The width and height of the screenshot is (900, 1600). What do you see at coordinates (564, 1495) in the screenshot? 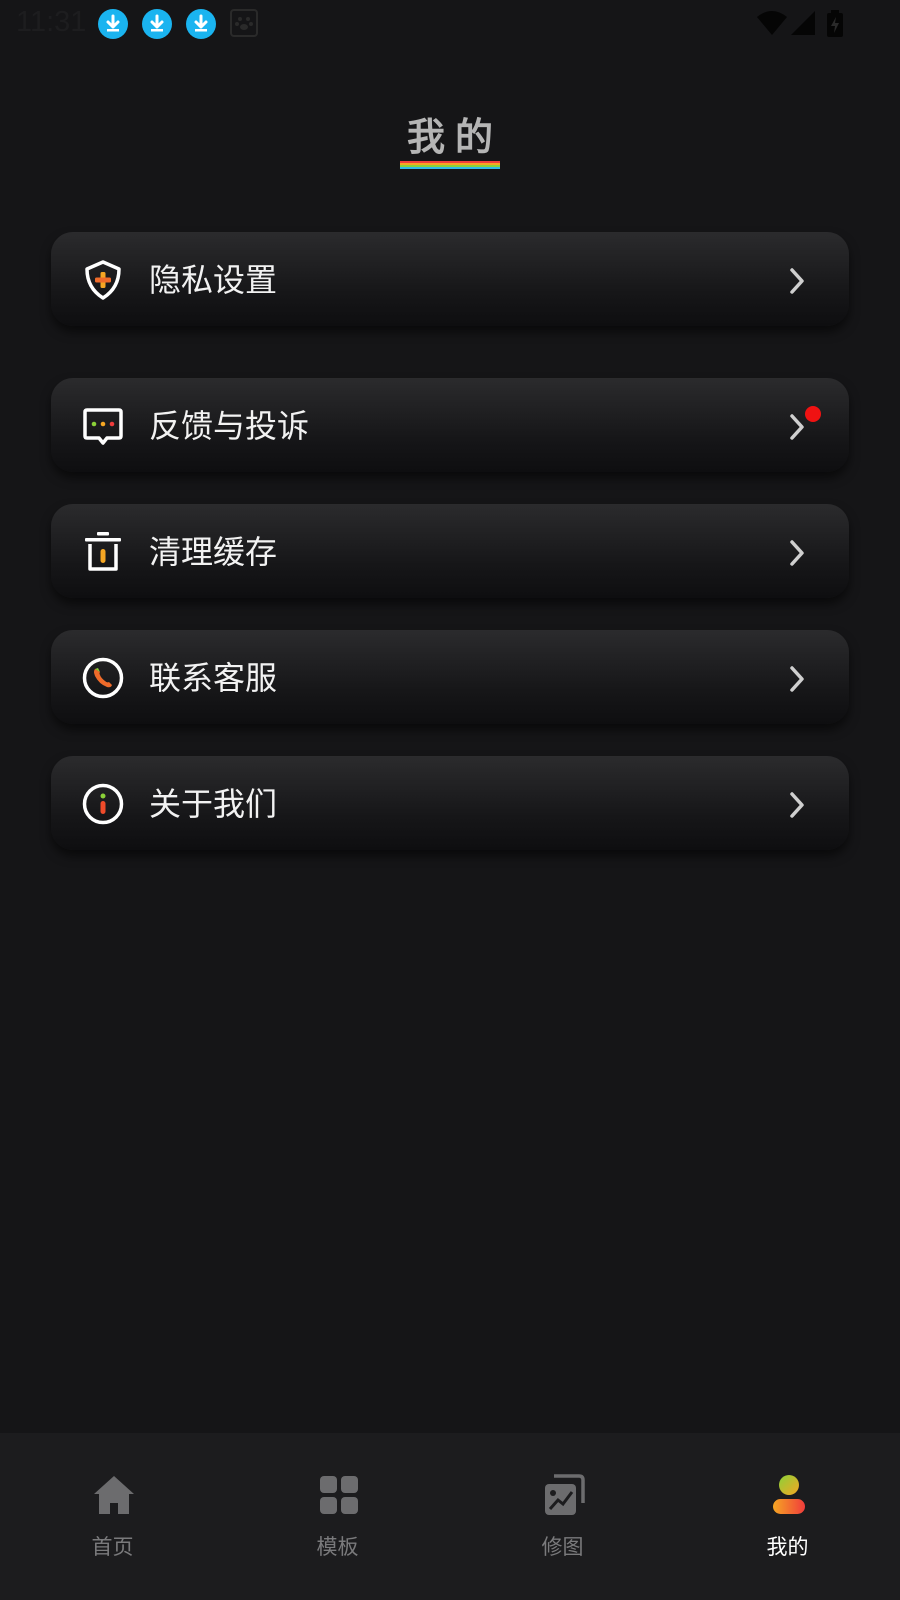
I see `photo-edit-icon` at bounding box center [564, 1495].